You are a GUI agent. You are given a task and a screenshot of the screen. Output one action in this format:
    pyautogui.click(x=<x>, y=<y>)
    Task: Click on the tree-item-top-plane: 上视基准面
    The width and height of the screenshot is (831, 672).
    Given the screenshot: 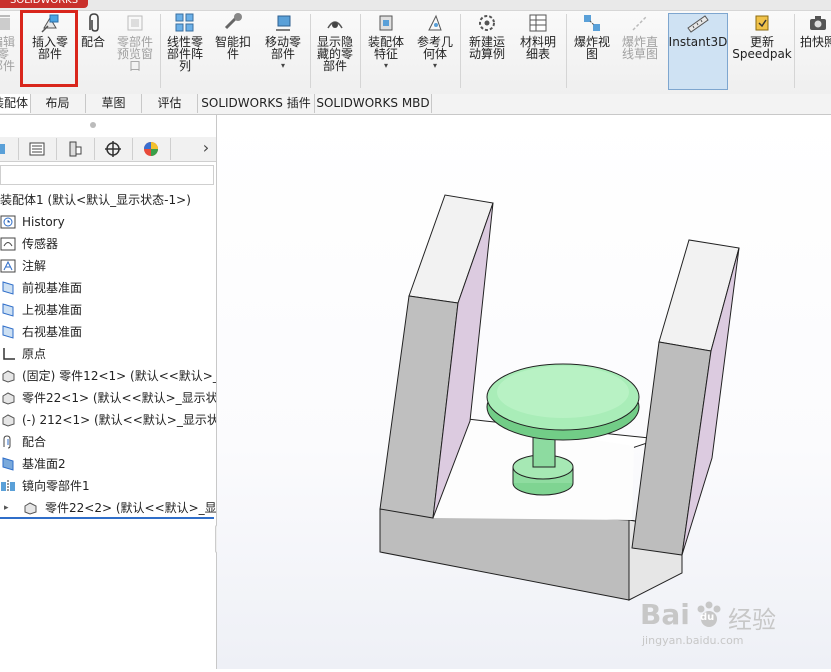 What is the action you would take?
    pyautogui.click(x=108, y=310)
    